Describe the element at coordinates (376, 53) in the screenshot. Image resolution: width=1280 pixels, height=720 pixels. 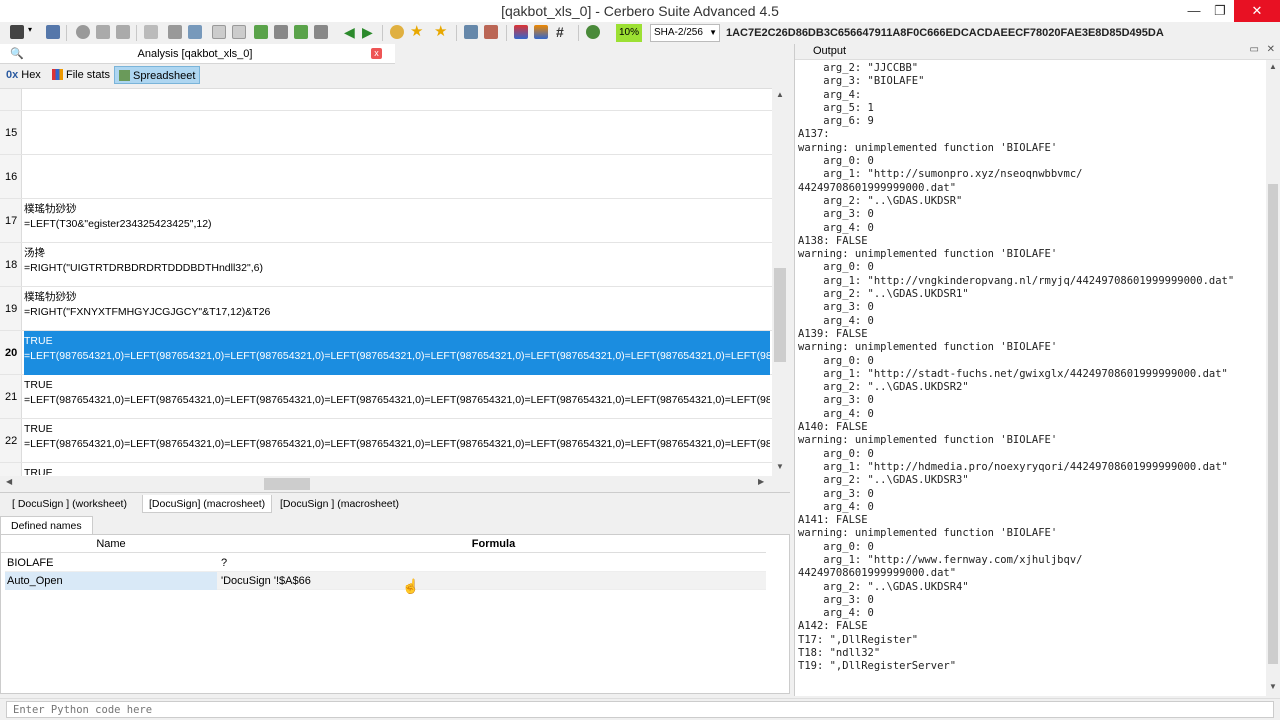
I see `close-tab-icon: x` at that location.